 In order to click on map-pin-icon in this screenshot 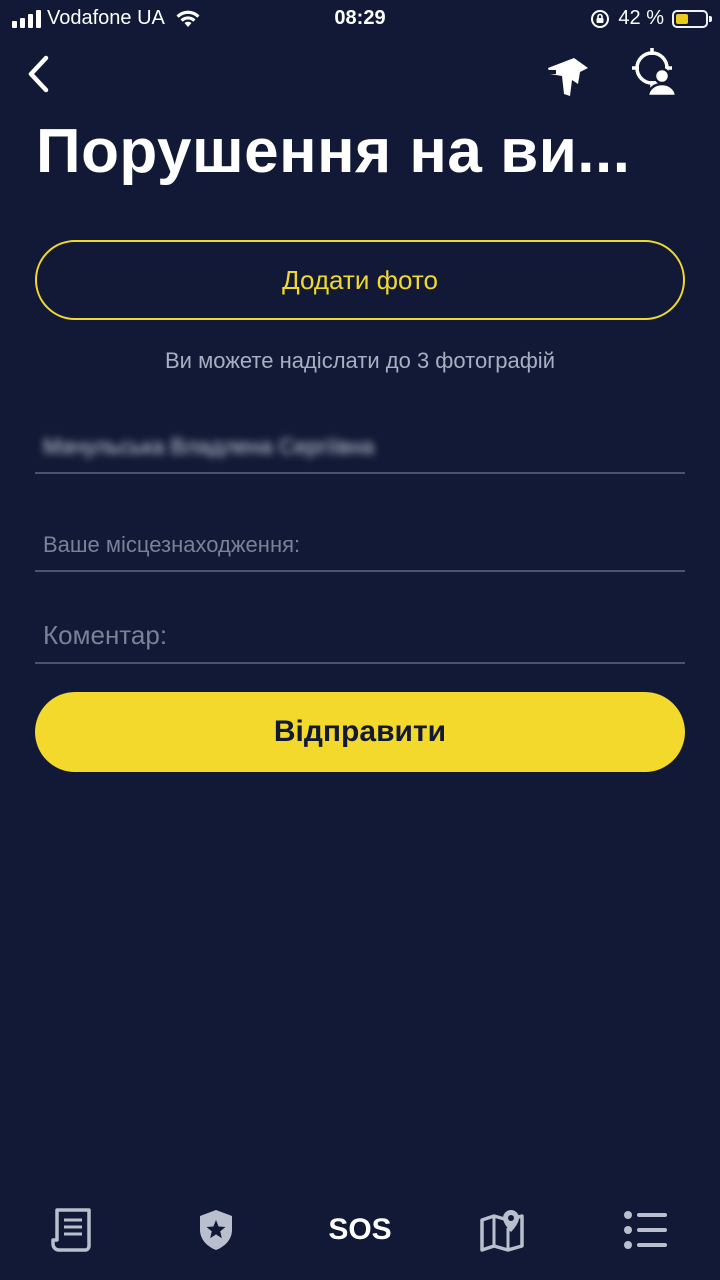, I will do `click(502, 1231)`.